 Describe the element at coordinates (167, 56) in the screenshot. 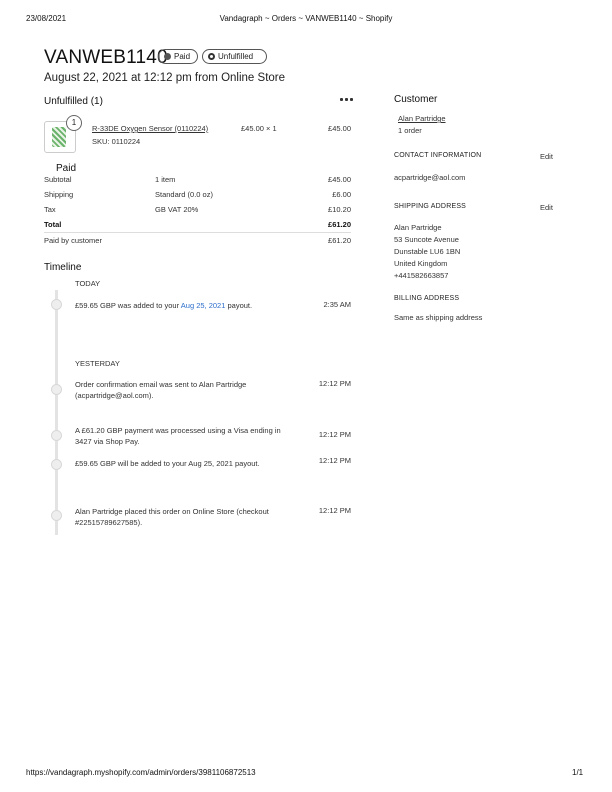

I see `paid-dot-icon` at that location.